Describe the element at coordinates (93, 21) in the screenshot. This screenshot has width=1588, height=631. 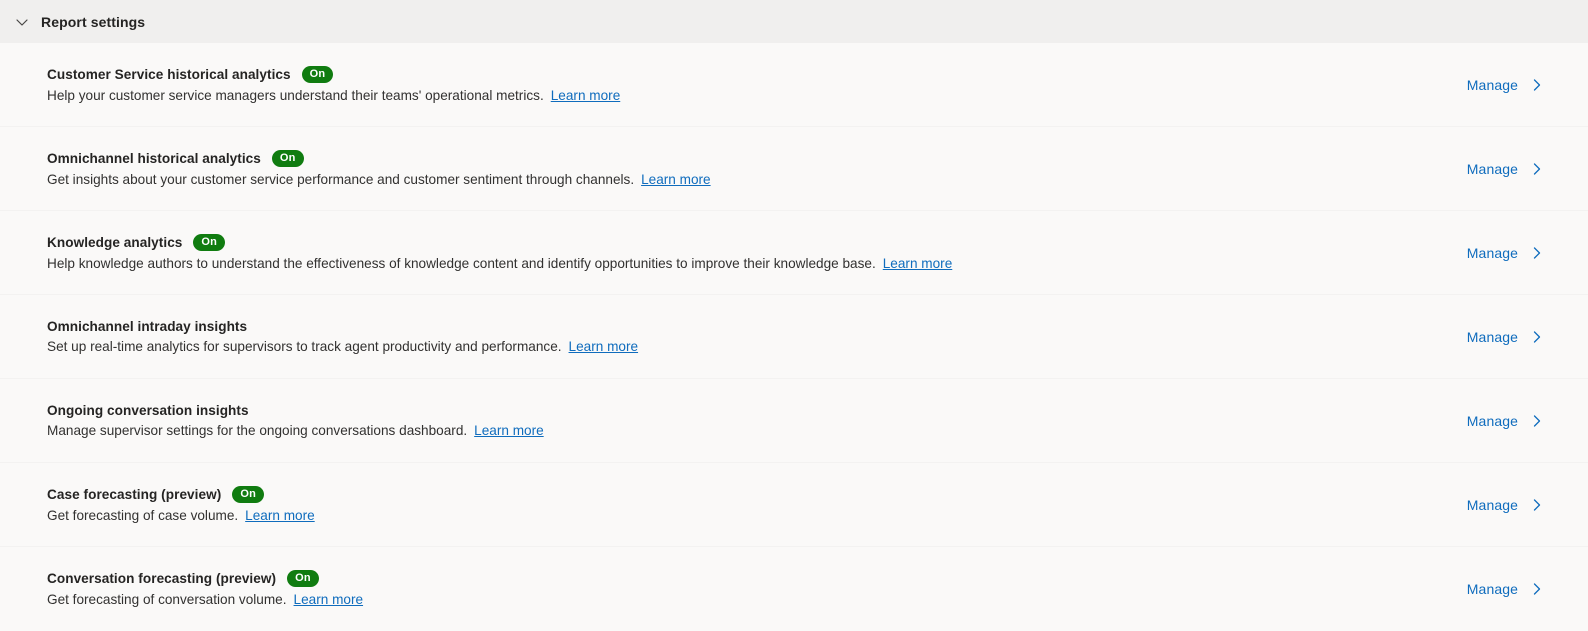
I see `page-title: Report settings` at that location.